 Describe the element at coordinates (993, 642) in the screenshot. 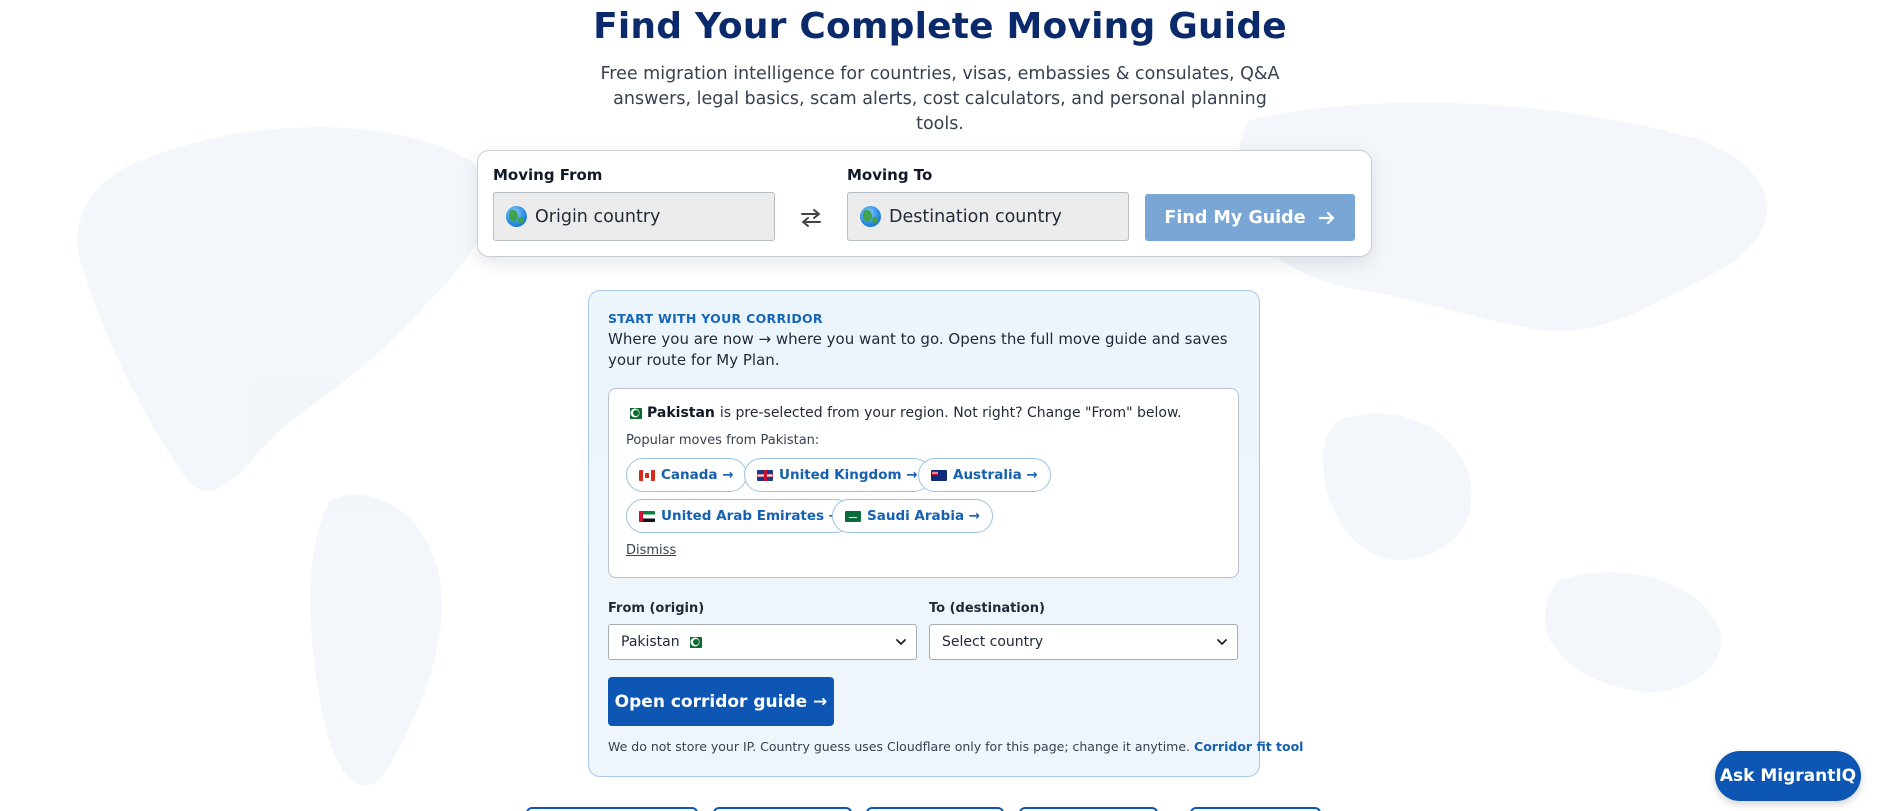

I see `to-destination-value: Select country` at that location.